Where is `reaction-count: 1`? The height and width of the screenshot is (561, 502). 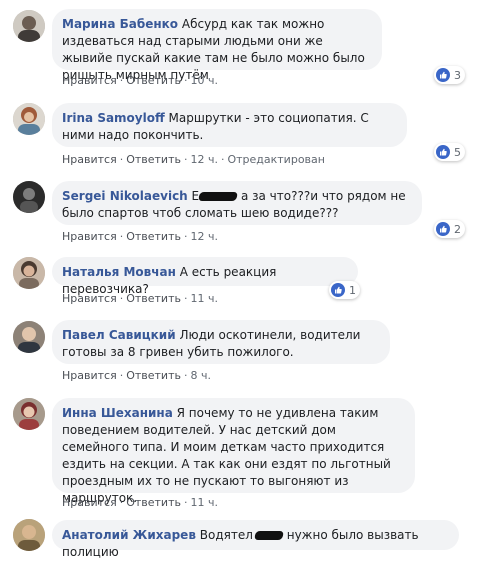 reaction-count: 1 is located at coordinates (344, 290).